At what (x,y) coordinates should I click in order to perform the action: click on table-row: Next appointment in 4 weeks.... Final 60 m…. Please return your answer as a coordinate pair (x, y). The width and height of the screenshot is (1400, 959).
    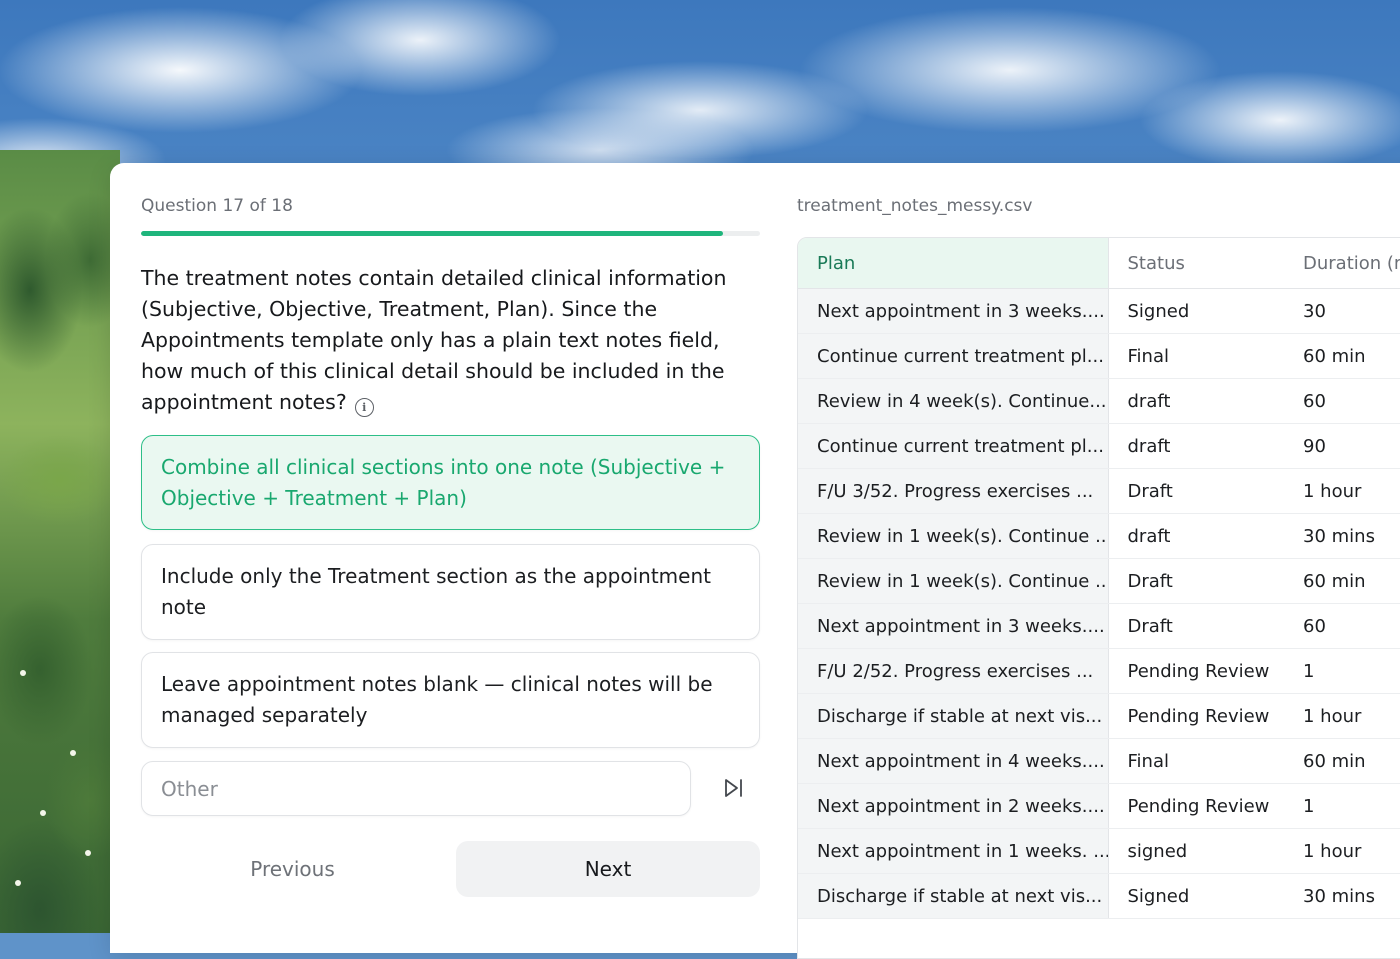
    Looking at the image, I should click on (1099, 761).